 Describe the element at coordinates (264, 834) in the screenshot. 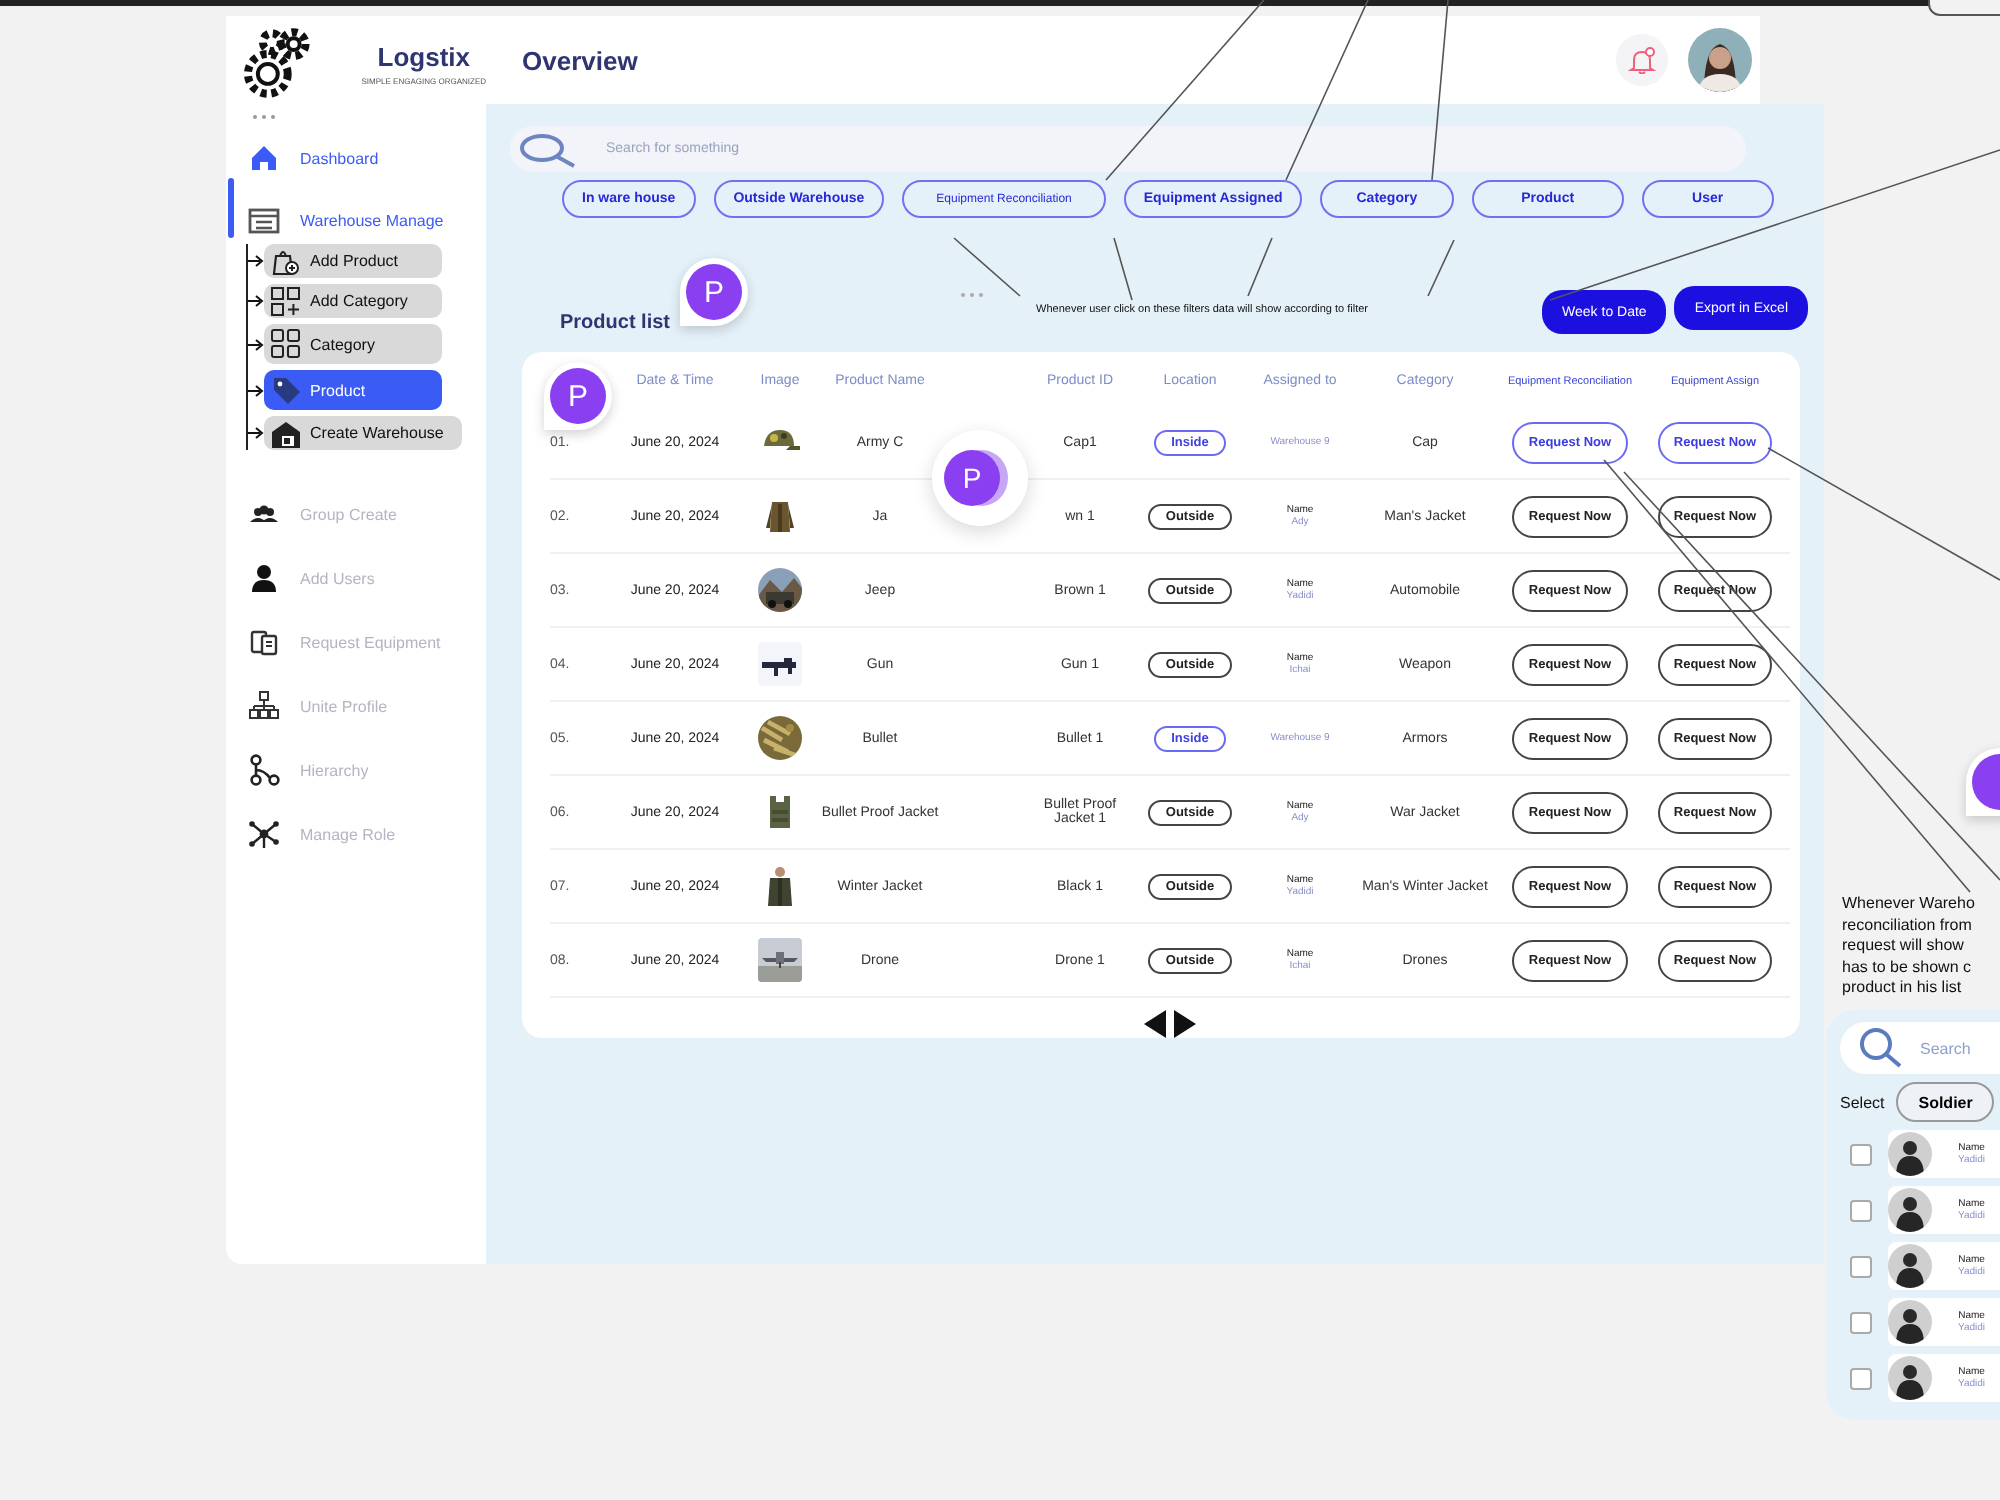

I see `network-icon` at that location.